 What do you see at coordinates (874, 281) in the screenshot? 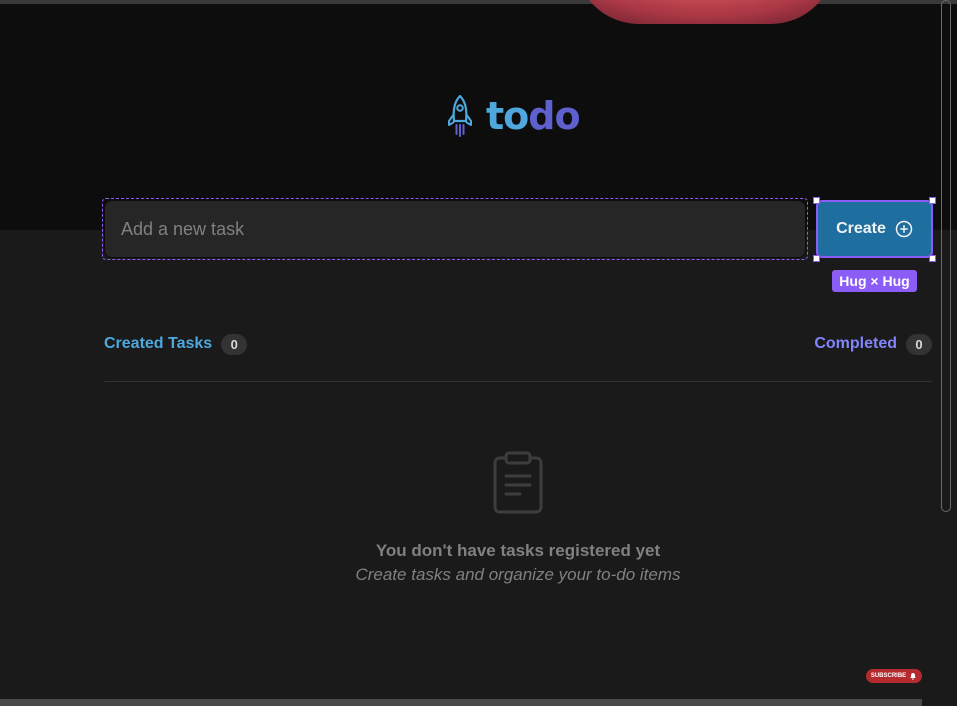
I see `size-badge: Hug × Hug` at bounding box center [874, 281].